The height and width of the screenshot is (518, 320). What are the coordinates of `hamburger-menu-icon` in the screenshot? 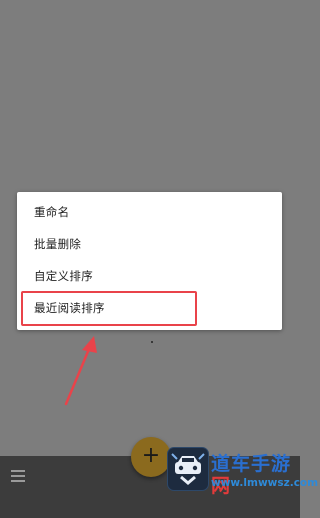 It's located at (18, 476).